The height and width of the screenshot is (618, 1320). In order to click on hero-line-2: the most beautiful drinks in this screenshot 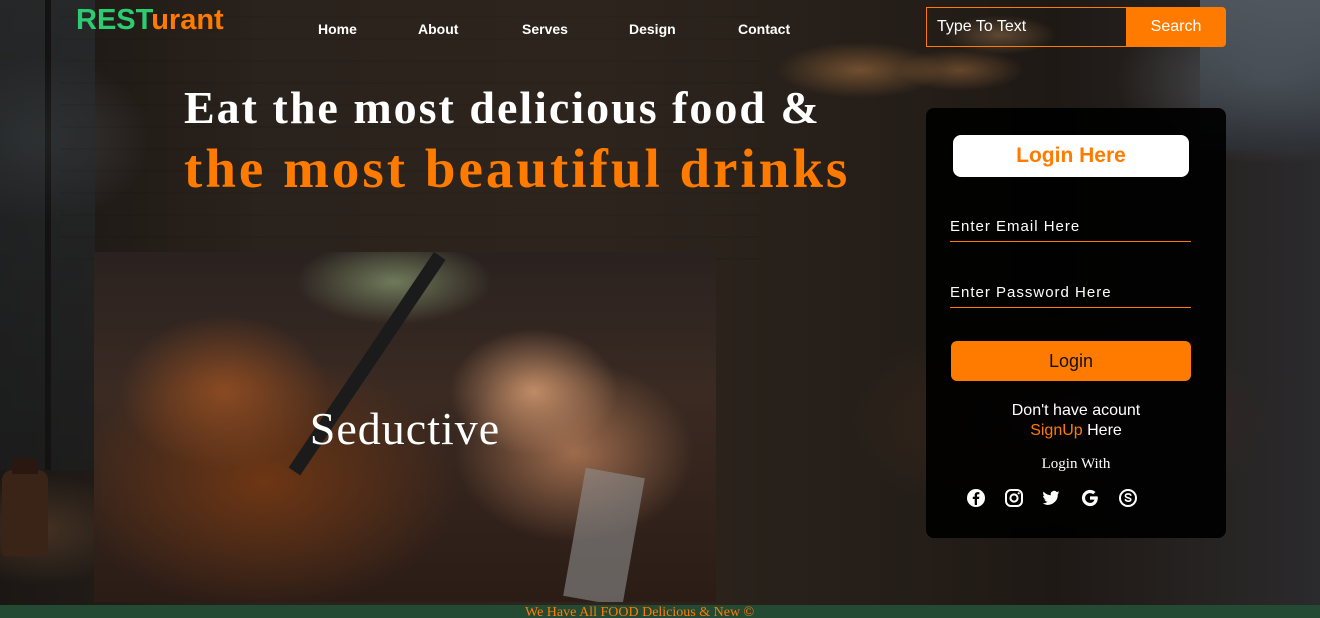, I will do `click(517, 168)`.